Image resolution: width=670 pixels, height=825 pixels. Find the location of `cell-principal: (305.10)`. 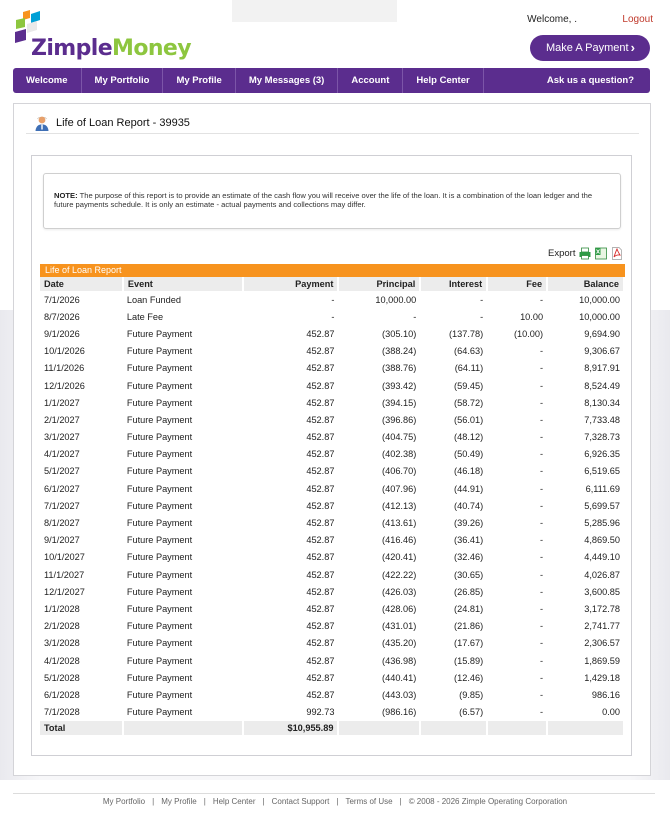

cell-principal: (305.10) is located at coordinates (399, 333).